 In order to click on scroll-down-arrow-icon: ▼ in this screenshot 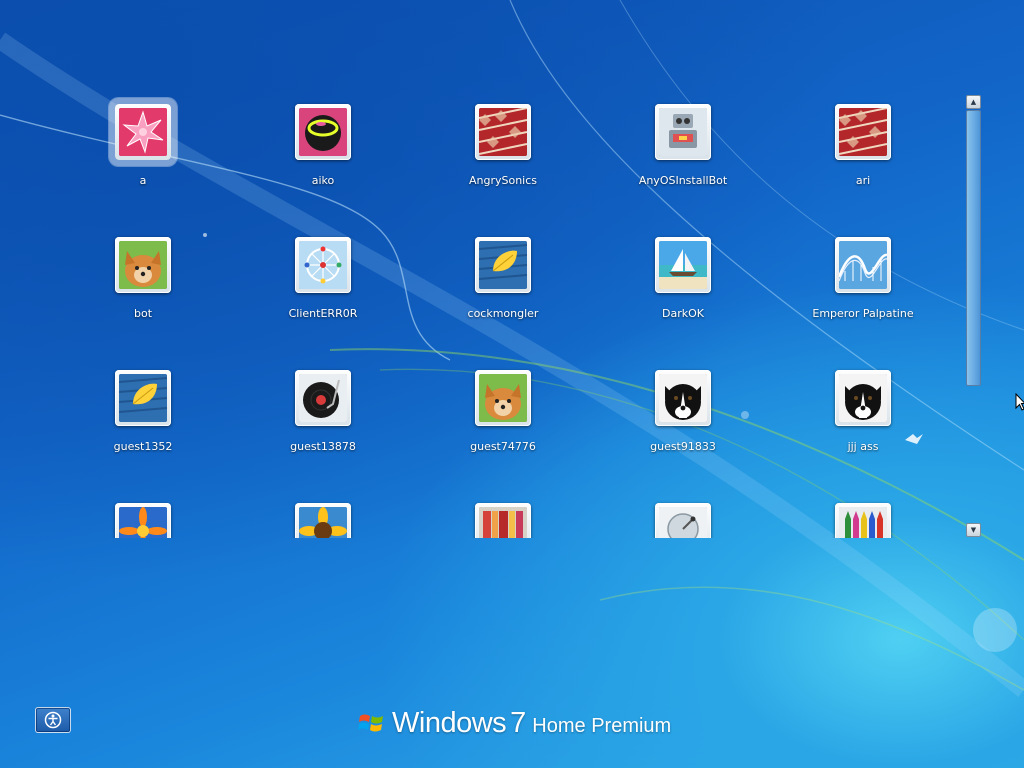, I will do `click(973, 530)`.